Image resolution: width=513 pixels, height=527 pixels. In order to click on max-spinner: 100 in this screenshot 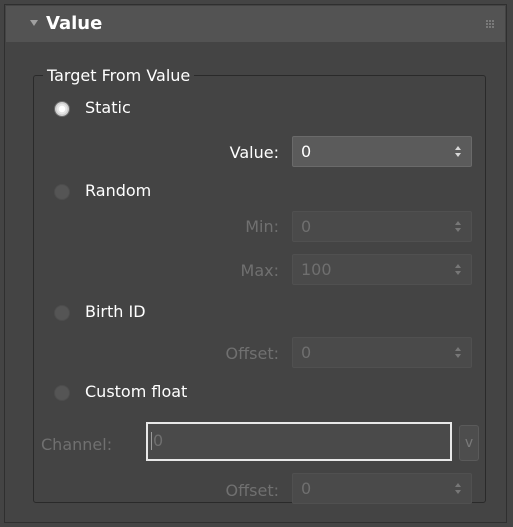, I will do `click(382, 269)`.